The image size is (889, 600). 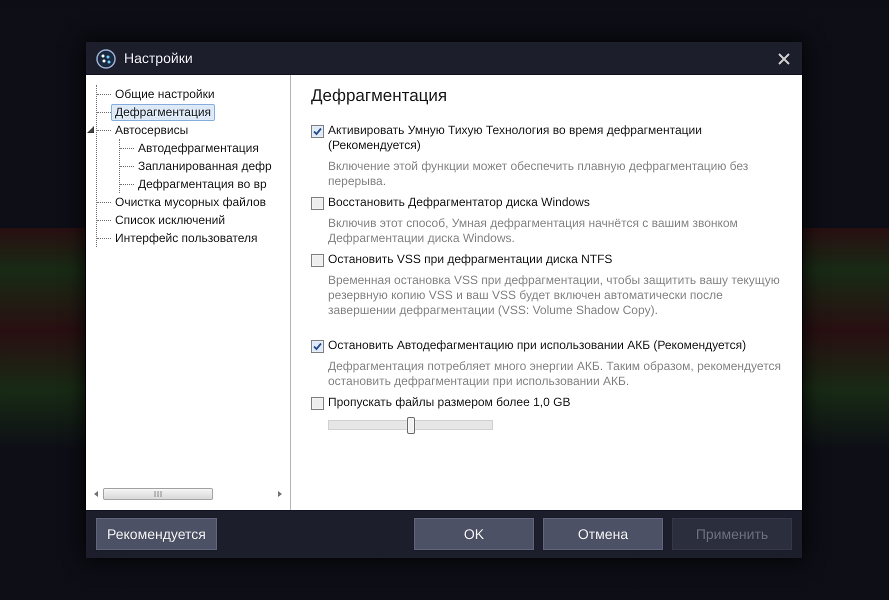 I want to click on option-label: Активировать Умную Тихую Технология во время дефрагментации (Рекомендуется), so click(x=555, y=137).